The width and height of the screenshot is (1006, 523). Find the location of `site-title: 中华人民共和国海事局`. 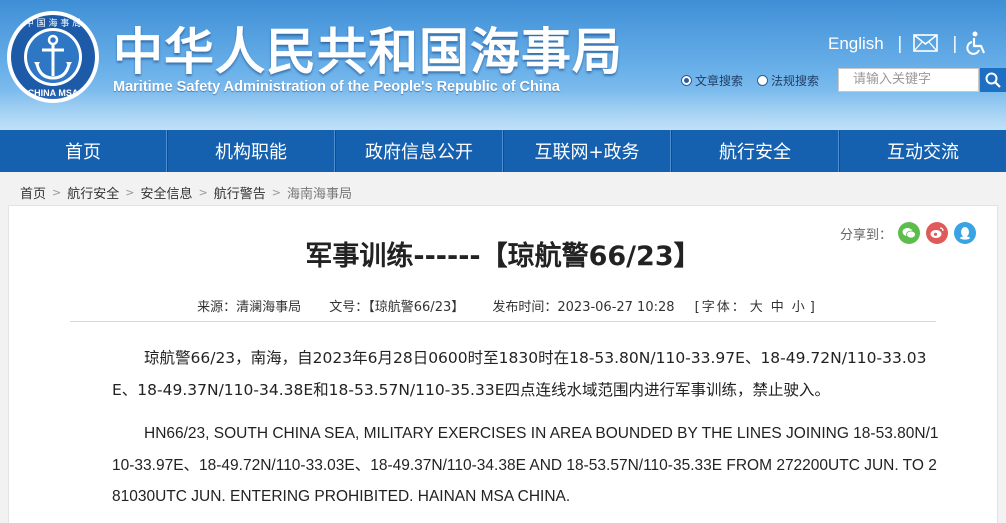

site-title: 中华人民共和国海事局 is located at coordinates (368, 52).